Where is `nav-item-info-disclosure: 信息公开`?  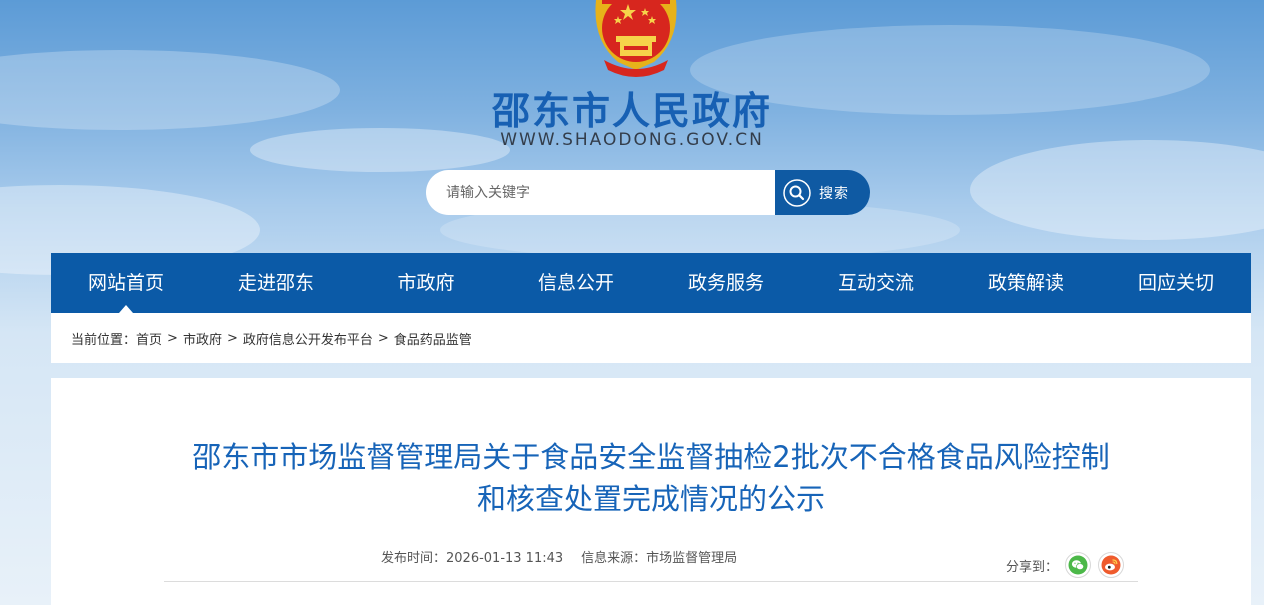
nav-item-info-disclosure: 信息公开 is located at coordinates (576, 283).